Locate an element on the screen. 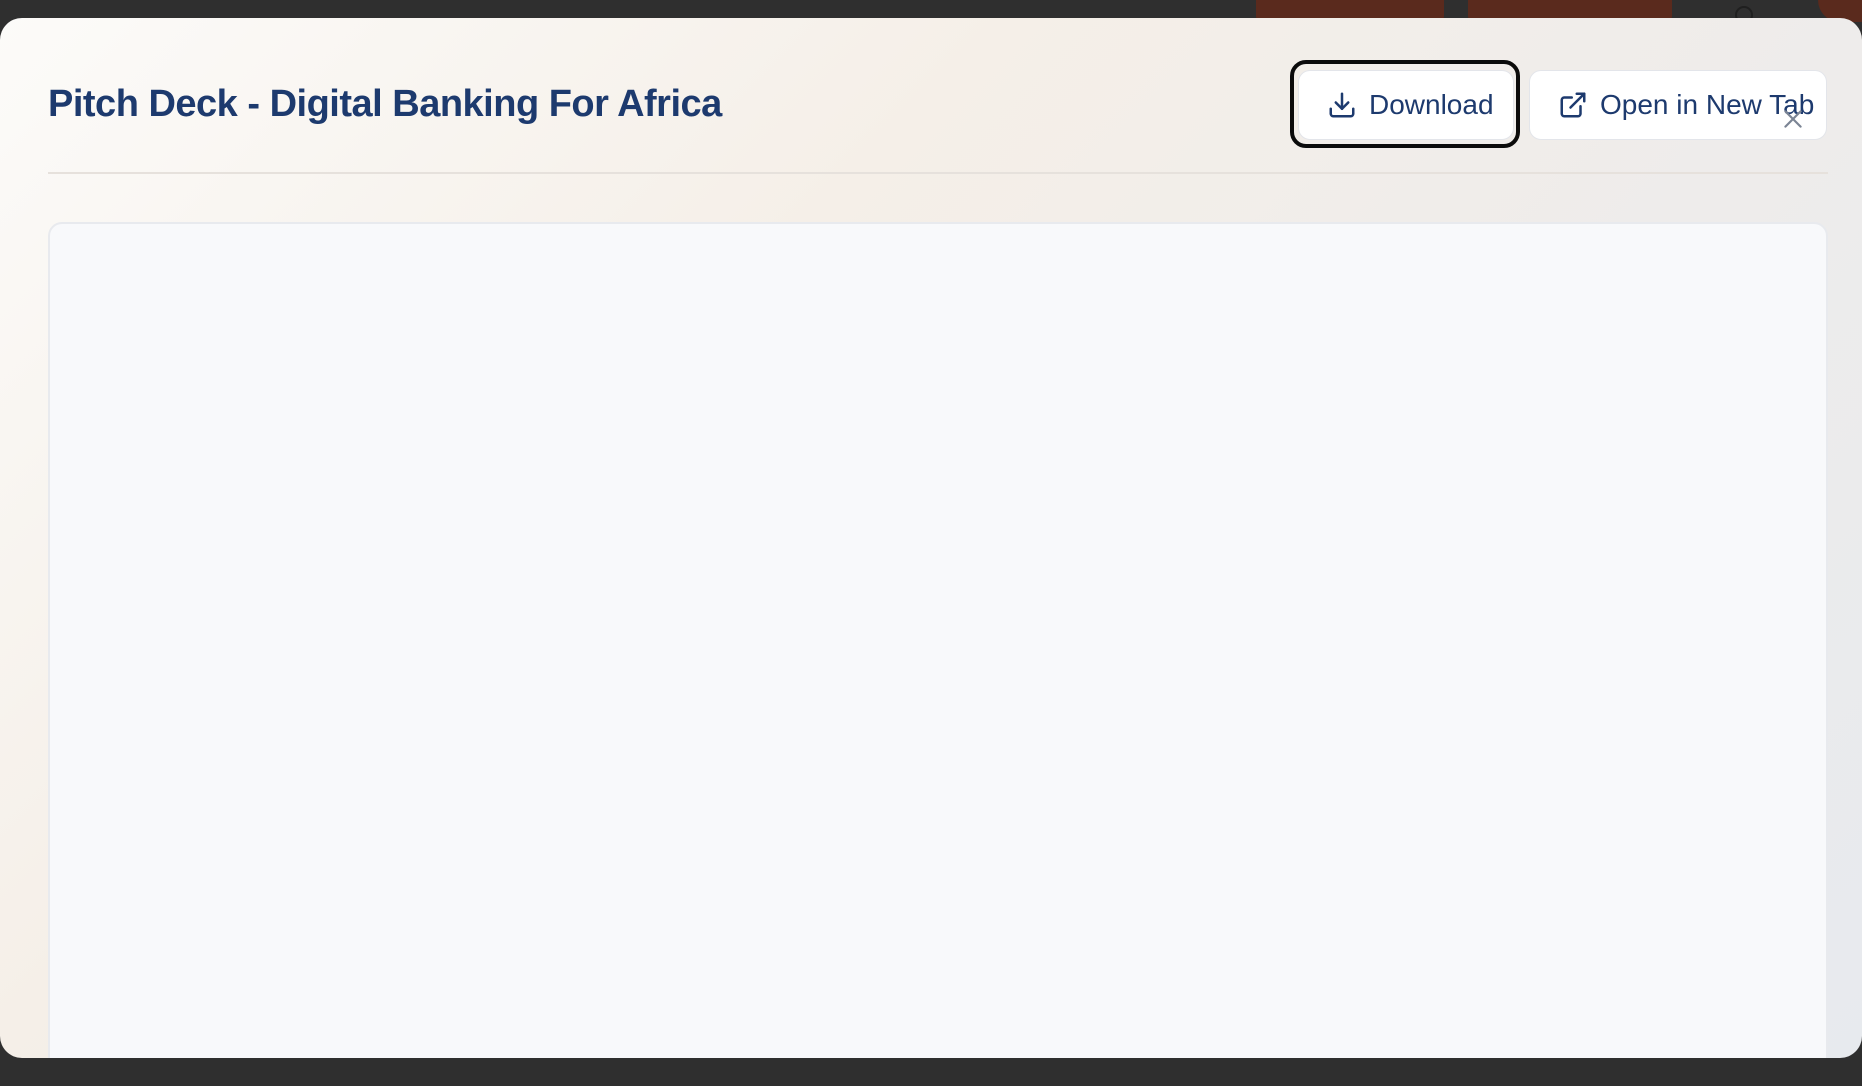 The height and width of the screenshot is (1086, 1862). download-button-label: Download is located at coordinates (1431, 104).